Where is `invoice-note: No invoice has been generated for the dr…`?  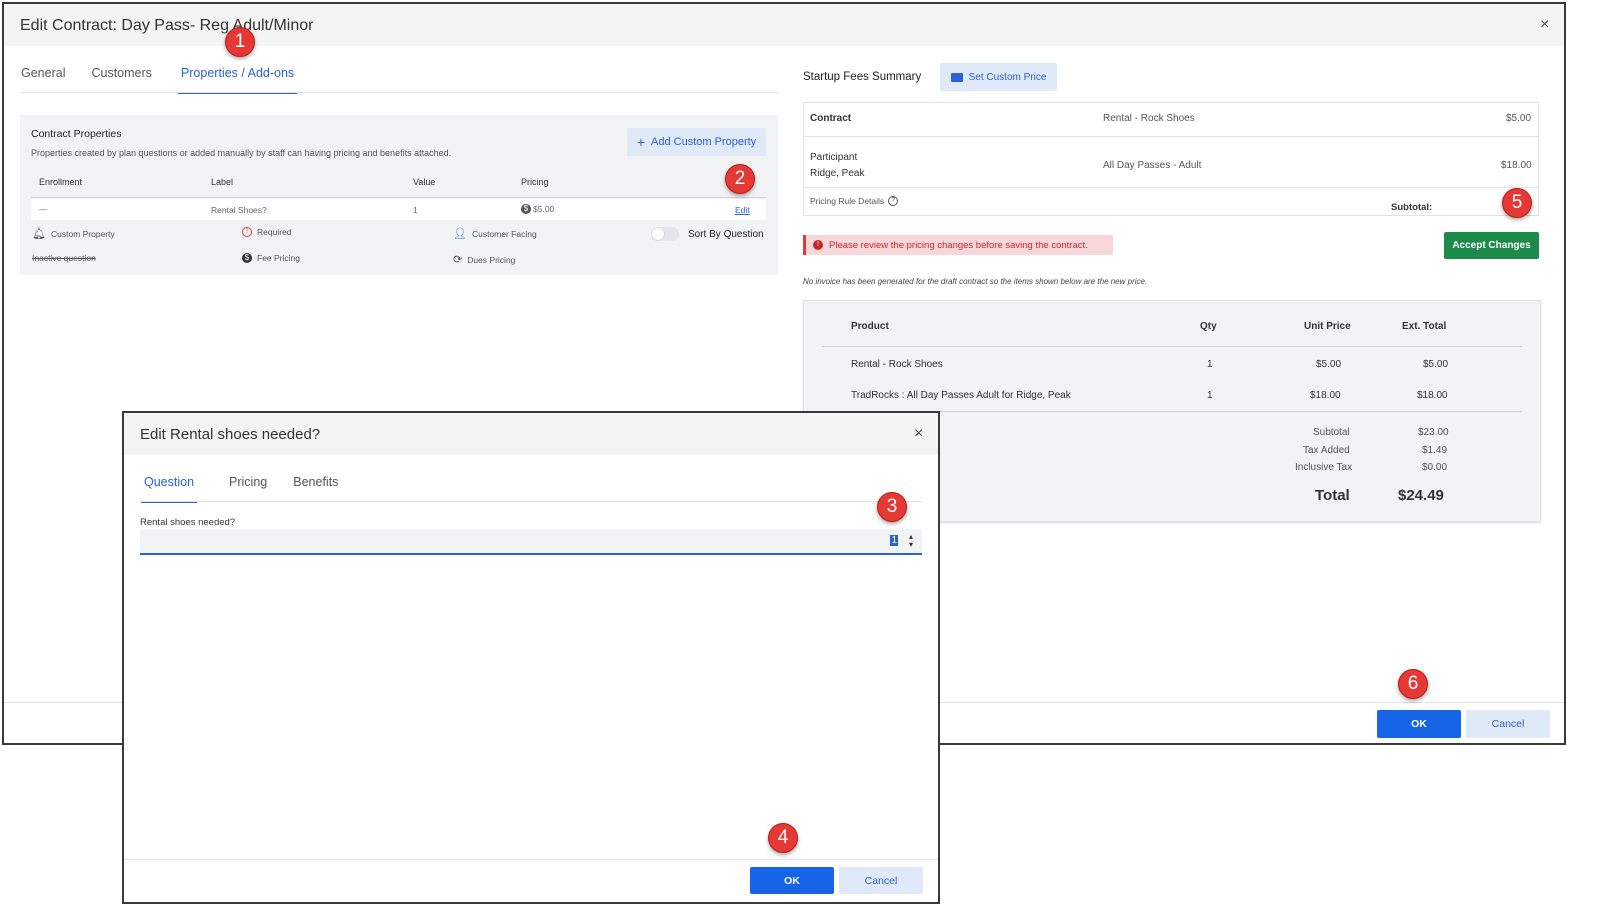
invoice-note: No invoice has been generated for the dr… is located at coordinates (975, 281).